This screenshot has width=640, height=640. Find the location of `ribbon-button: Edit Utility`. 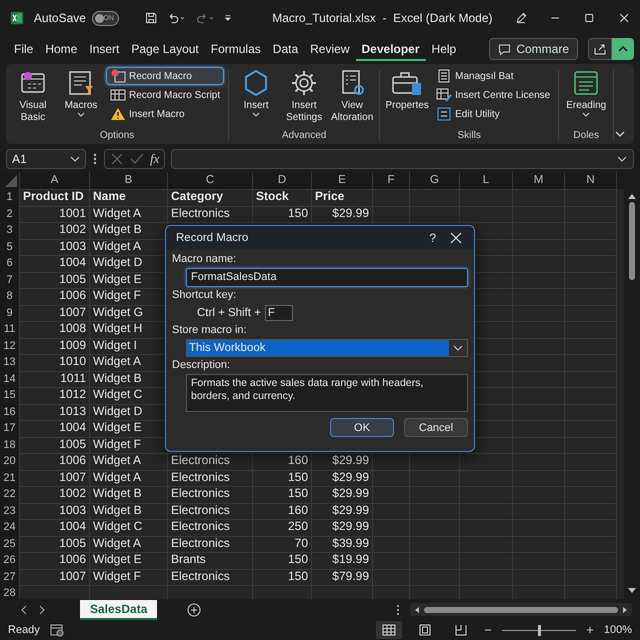

ribbon-button: Edit Utility is located at coordinates (493, 114).